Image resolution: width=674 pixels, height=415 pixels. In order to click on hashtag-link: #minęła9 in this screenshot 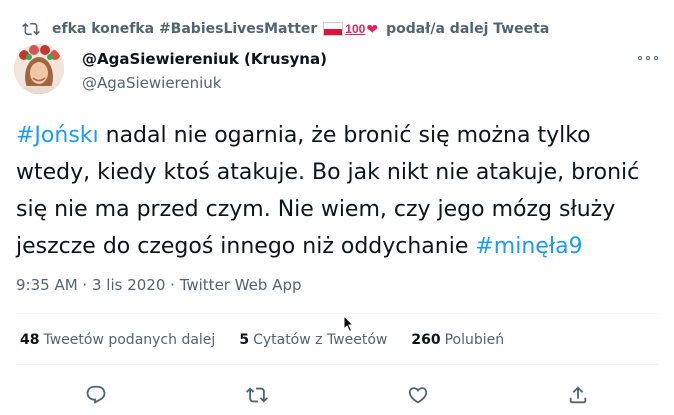, I will do `click(528, 246)`.